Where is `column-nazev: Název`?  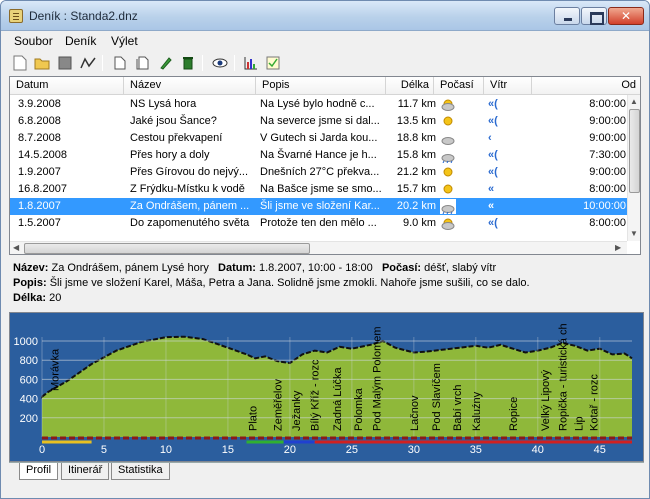
column-nazev: Název is located at coordinates (190, 86).